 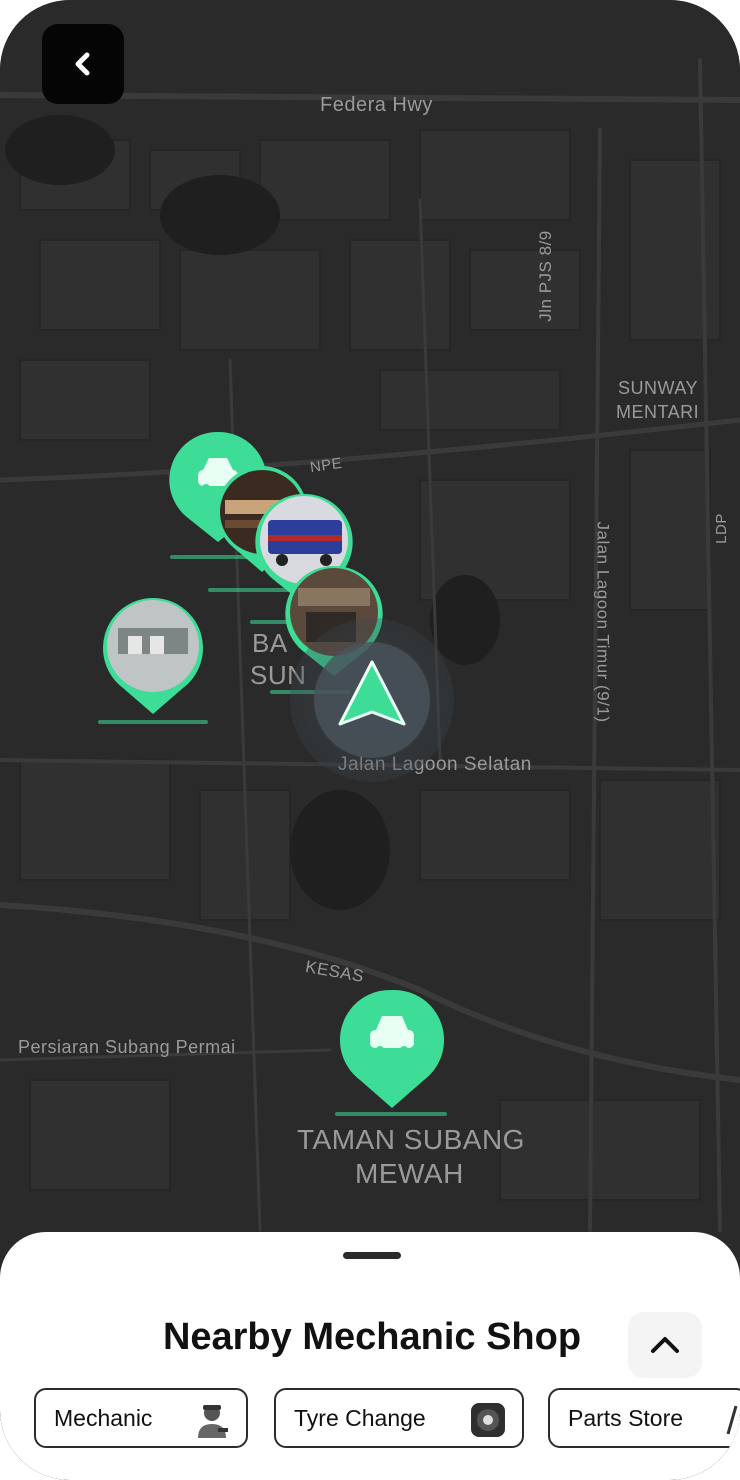 What do you see at coordinates (732, 1420) in the screenshot?
I see `parts-icon` at bounding box center [732, 1420].